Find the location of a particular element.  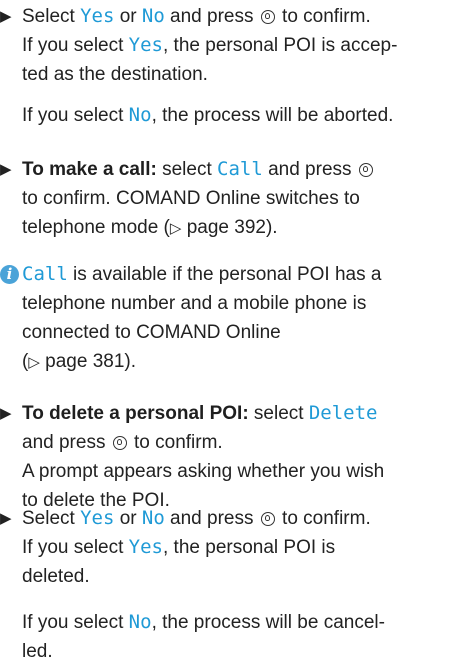

text-line: To delete a personal POI: select Delete is located at coordinates (231, 413).